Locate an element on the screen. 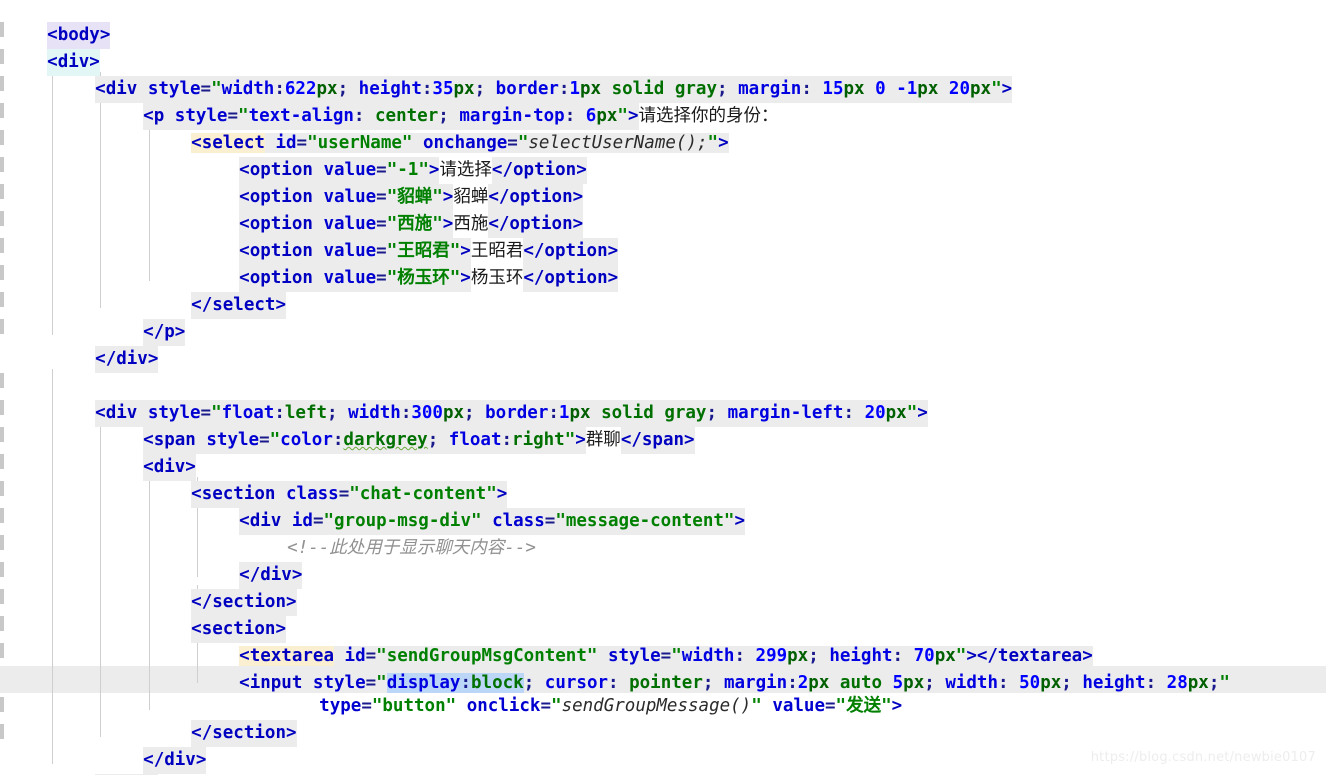 Image resolution: width=1326 pixels, height=775 pixels. code-line-section-close-2: </section> is located at coordinates (737, 720).